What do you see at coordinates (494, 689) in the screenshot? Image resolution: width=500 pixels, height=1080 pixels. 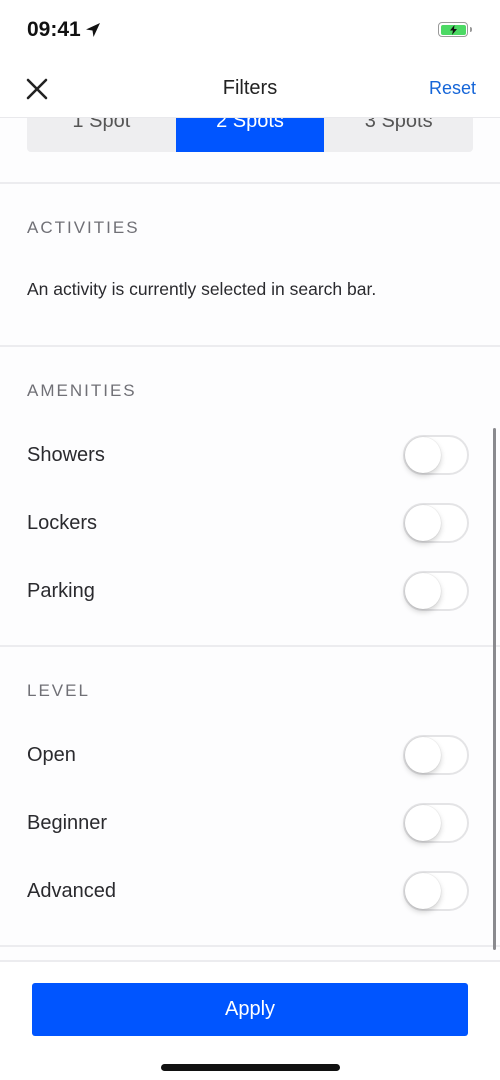 I see `scrollbar` at bounding box center [494, 689].